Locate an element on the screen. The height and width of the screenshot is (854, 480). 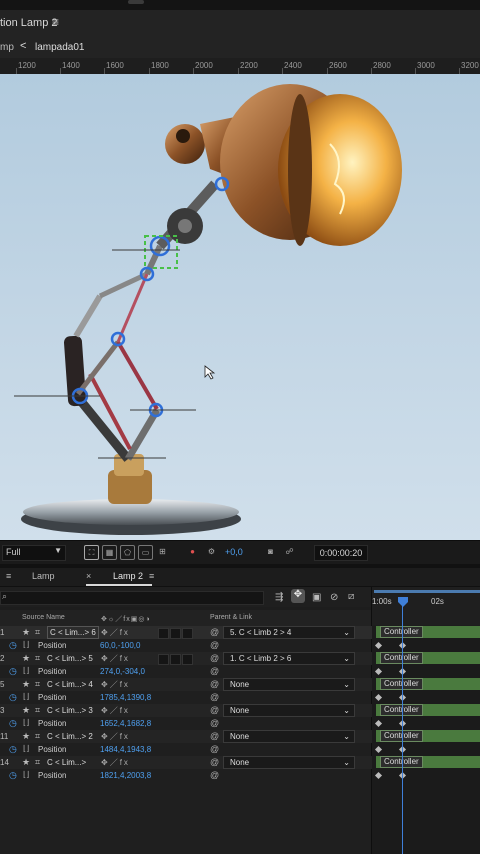
tab-options-icon: ≡ is located at coordinates (151, 576).